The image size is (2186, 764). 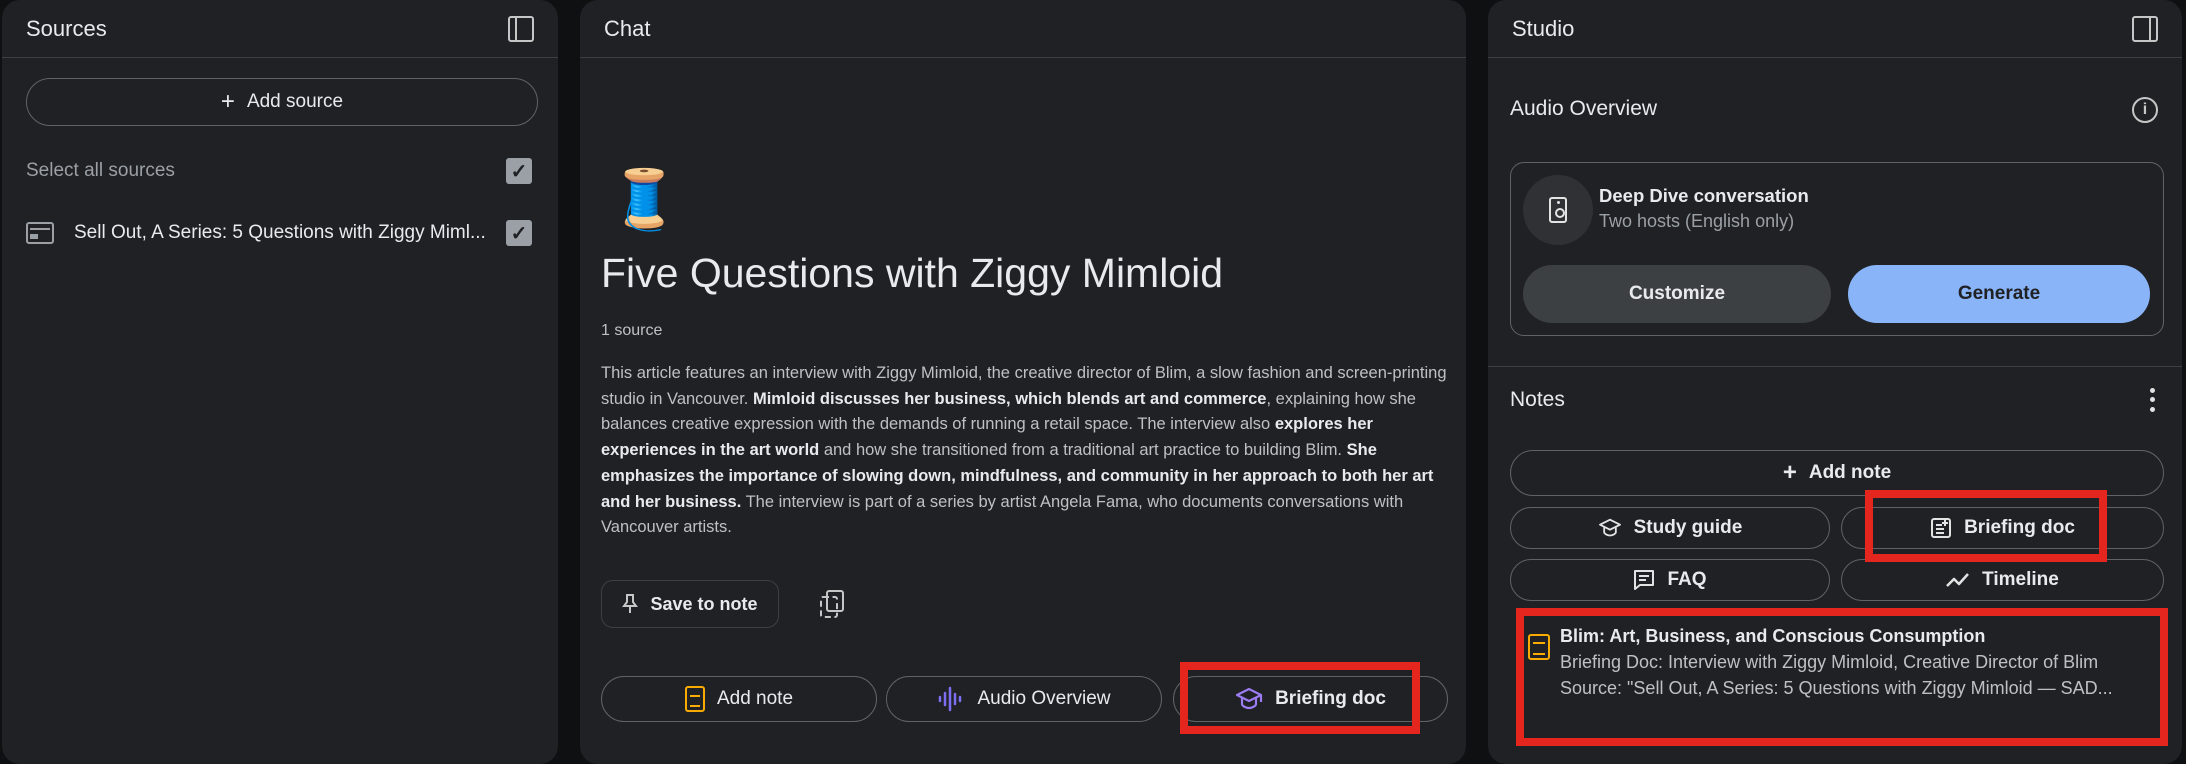 What do you see at coordinates (1044, 698) in the screenshot?
I see `audio-overview-chip-label: Audio Overview` at bounding box center [1044, 698].